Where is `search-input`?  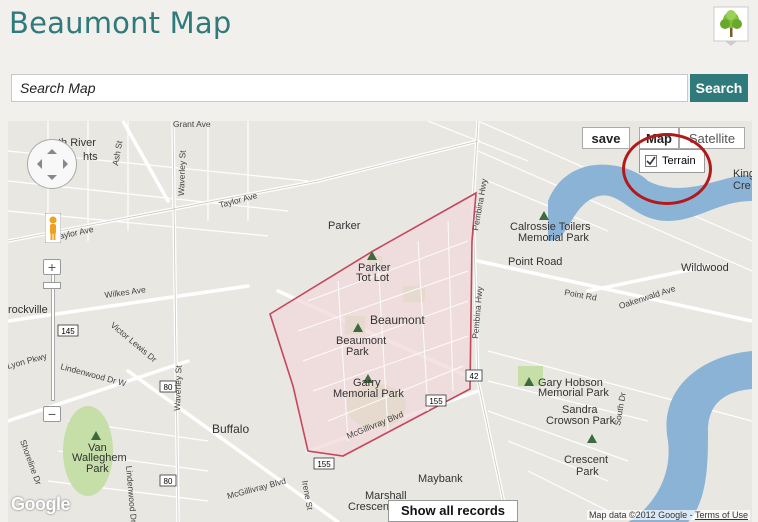 search-input is located at coordinates (349, 88).